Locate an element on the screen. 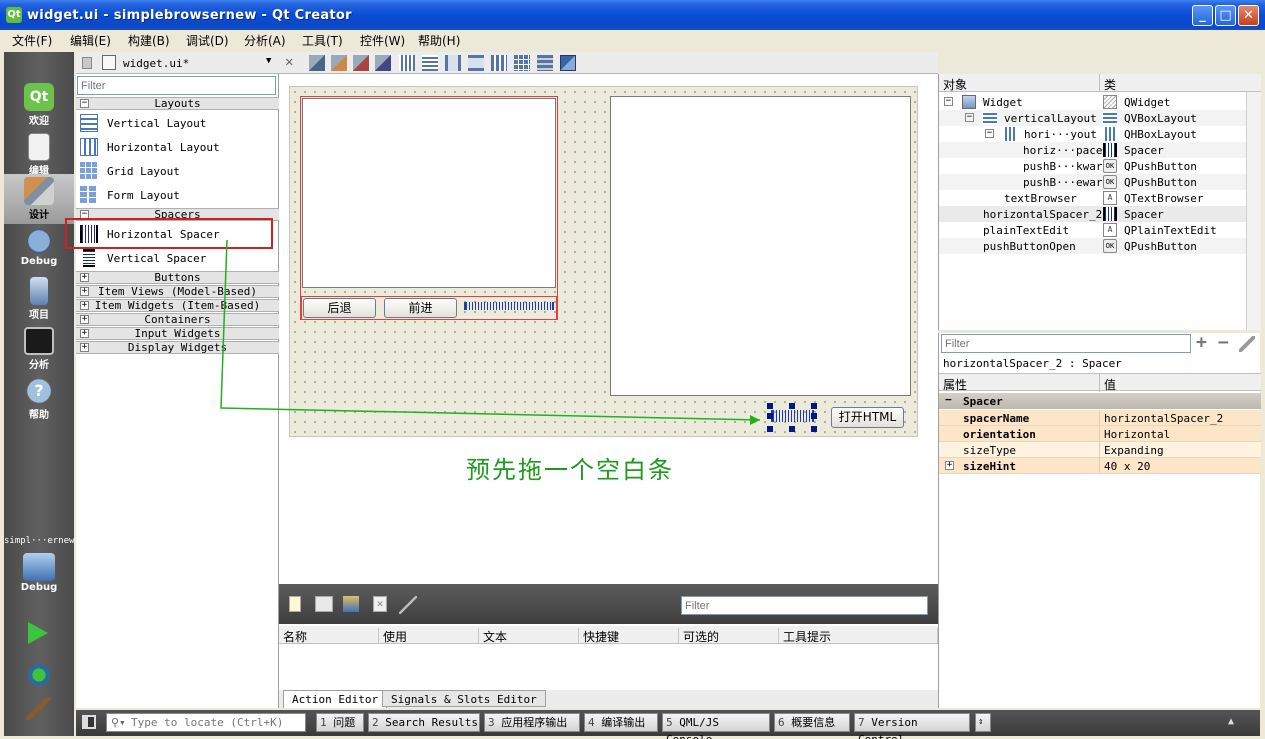 The image size is (1265, 739). pane-general-messages: 6 概要信息 is located at coordinates (812, 722).